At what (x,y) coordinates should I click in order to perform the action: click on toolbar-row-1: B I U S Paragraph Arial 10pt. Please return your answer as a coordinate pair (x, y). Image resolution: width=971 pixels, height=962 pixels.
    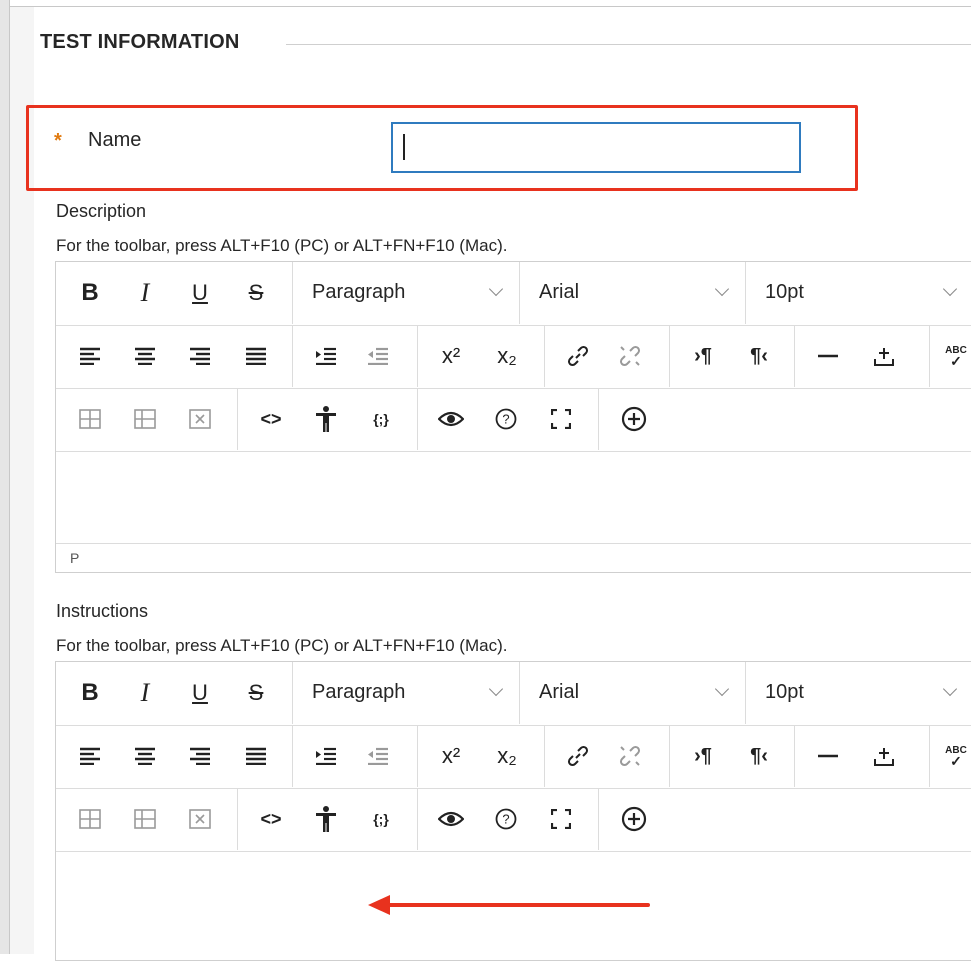
    Looking at the image, I should click on (513, 694).